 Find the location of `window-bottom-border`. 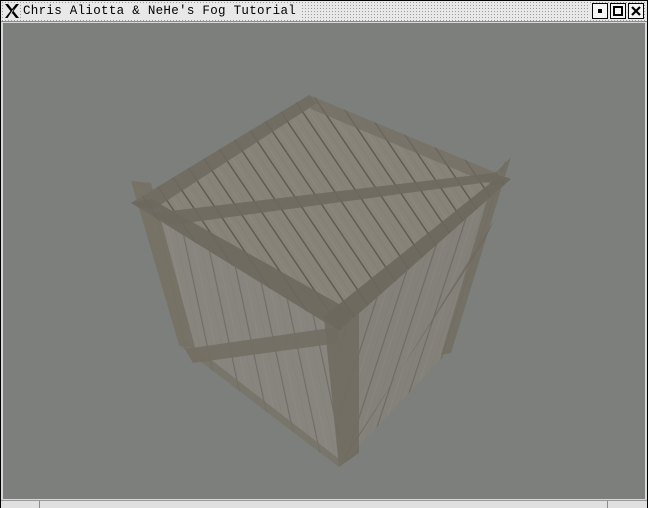

window-bottom-border is located at coordinates (324, 504).